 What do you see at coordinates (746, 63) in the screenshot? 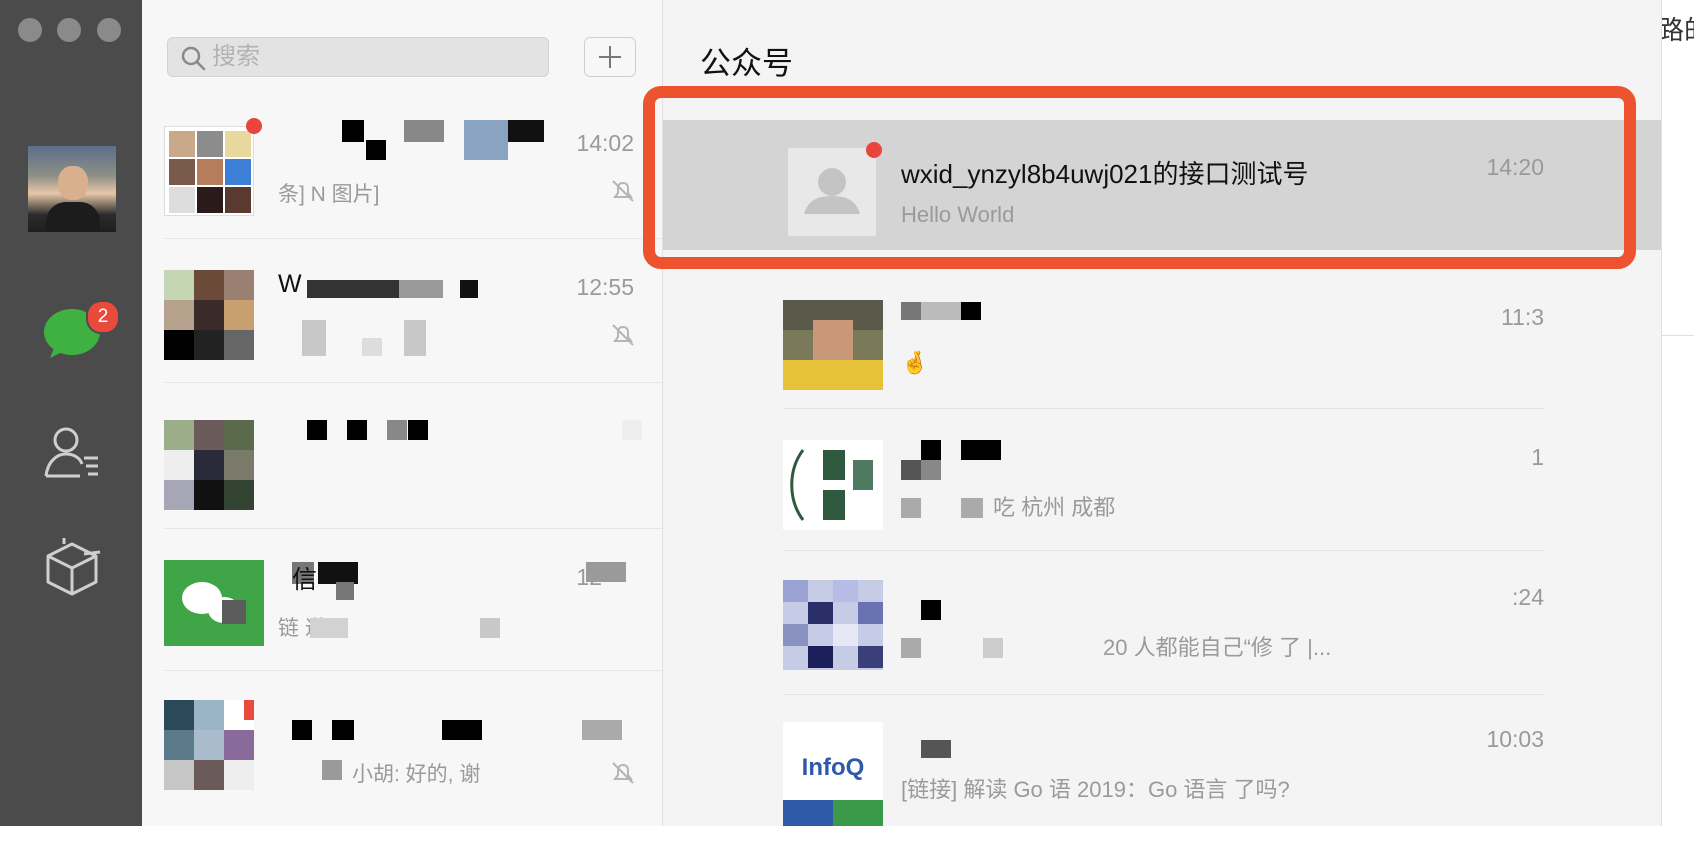
I see `page-title: 公众号` at bounding box center [746, 63].